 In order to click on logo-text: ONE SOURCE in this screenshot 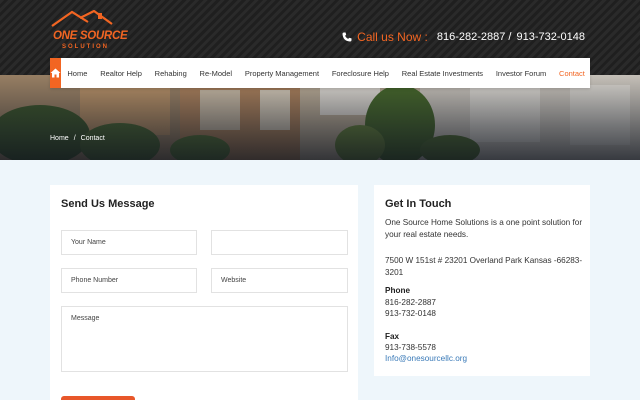, I will do `click(90, 36)`.